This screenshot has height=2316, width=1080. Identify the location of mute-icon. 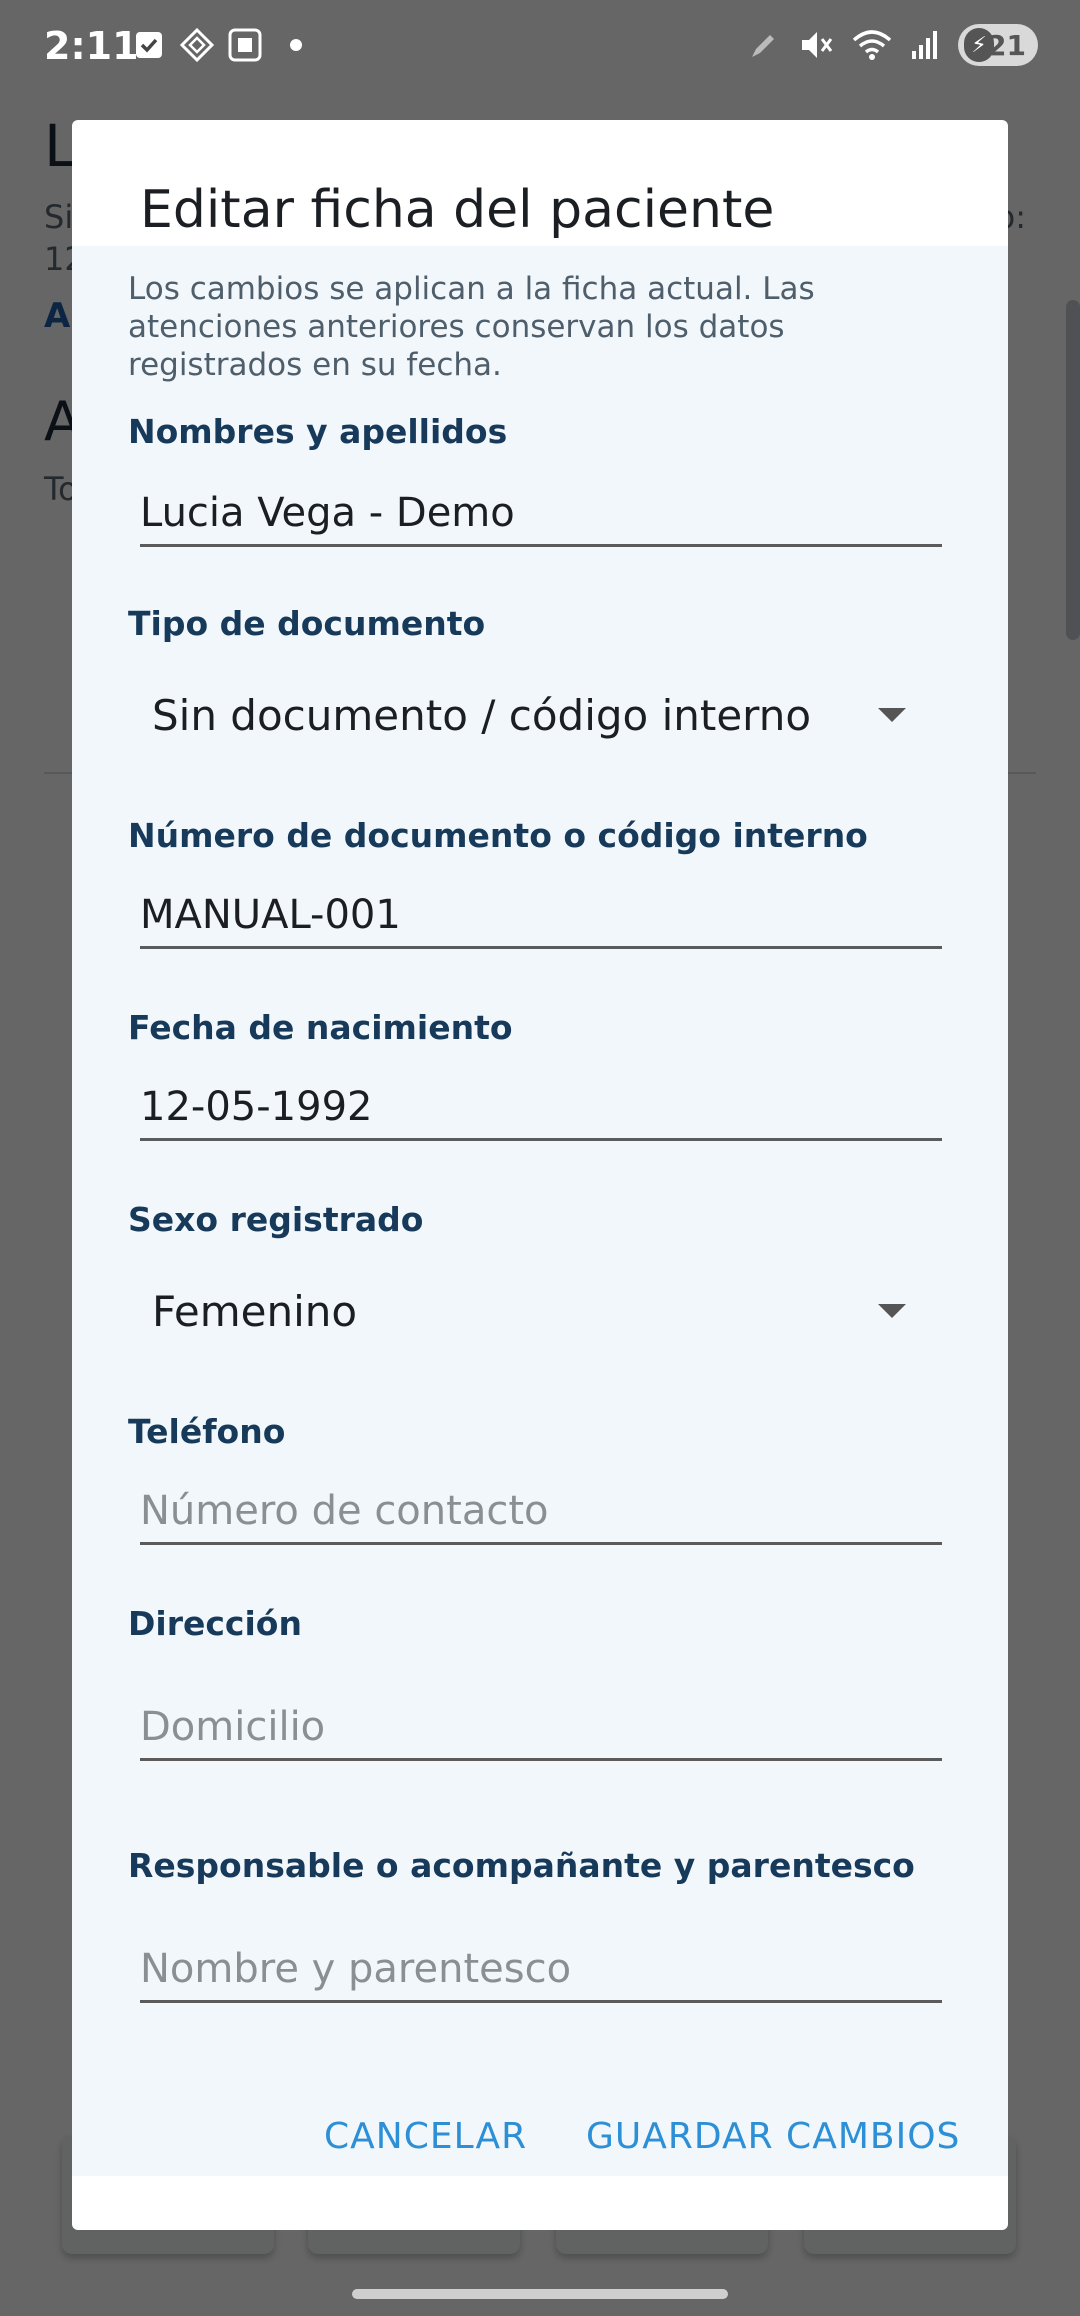
(817, 45).